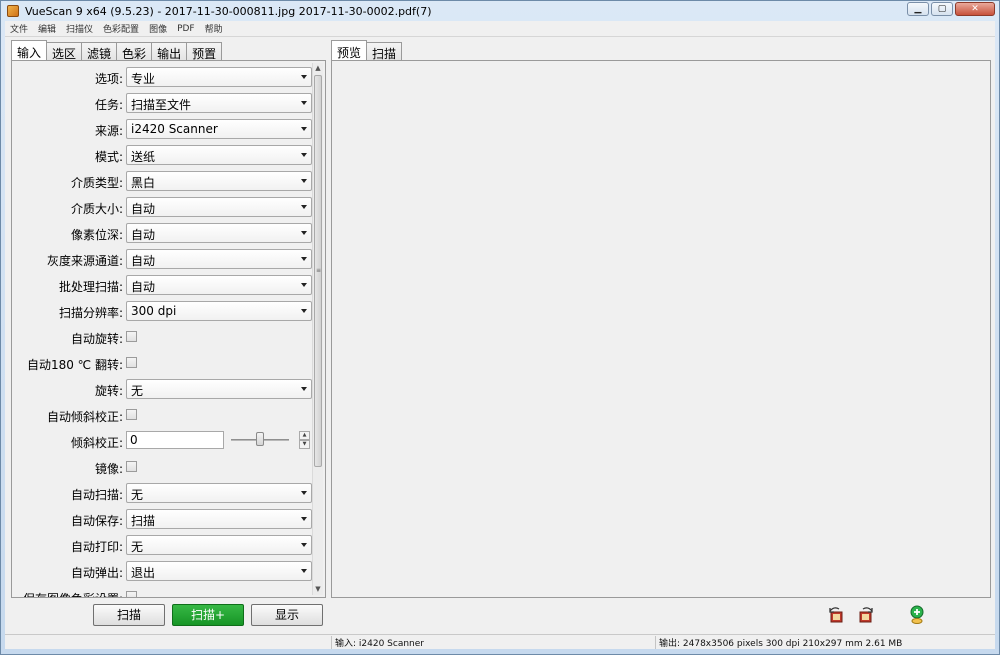 Image resolution: width=1000 pixels, height=655 pixels. What do you see at coordinates (287, 615) in the screenshot?
I see `show-button: 显示` at bounding box center [287, 615].